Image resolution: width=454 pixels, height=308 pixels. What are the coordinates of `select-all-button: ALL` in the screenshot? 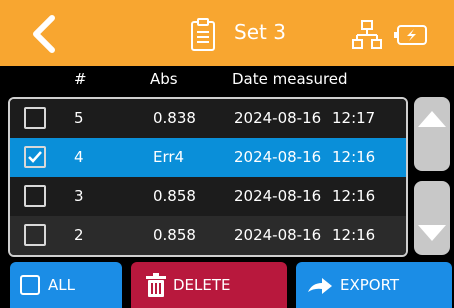 It's located at (66, 285).